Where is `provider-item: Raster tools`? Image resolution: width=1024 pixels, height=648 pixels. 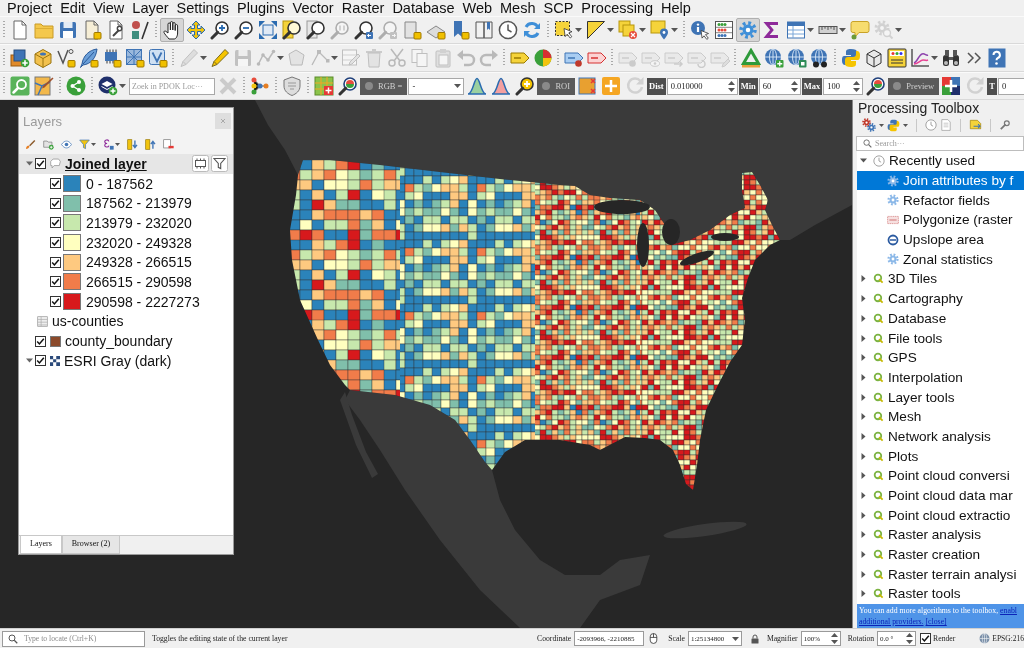 provider-item: Raster tools is located at coordinates (940, 594).